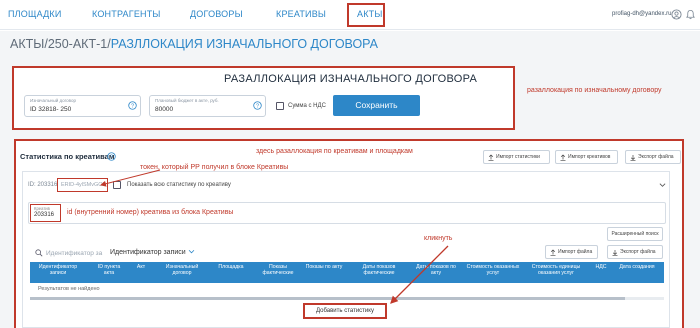 The image size is (700, 328). Describe the element at coordinates (601, 267) in the screenshot. I see `col-vat: НДС` at that location.